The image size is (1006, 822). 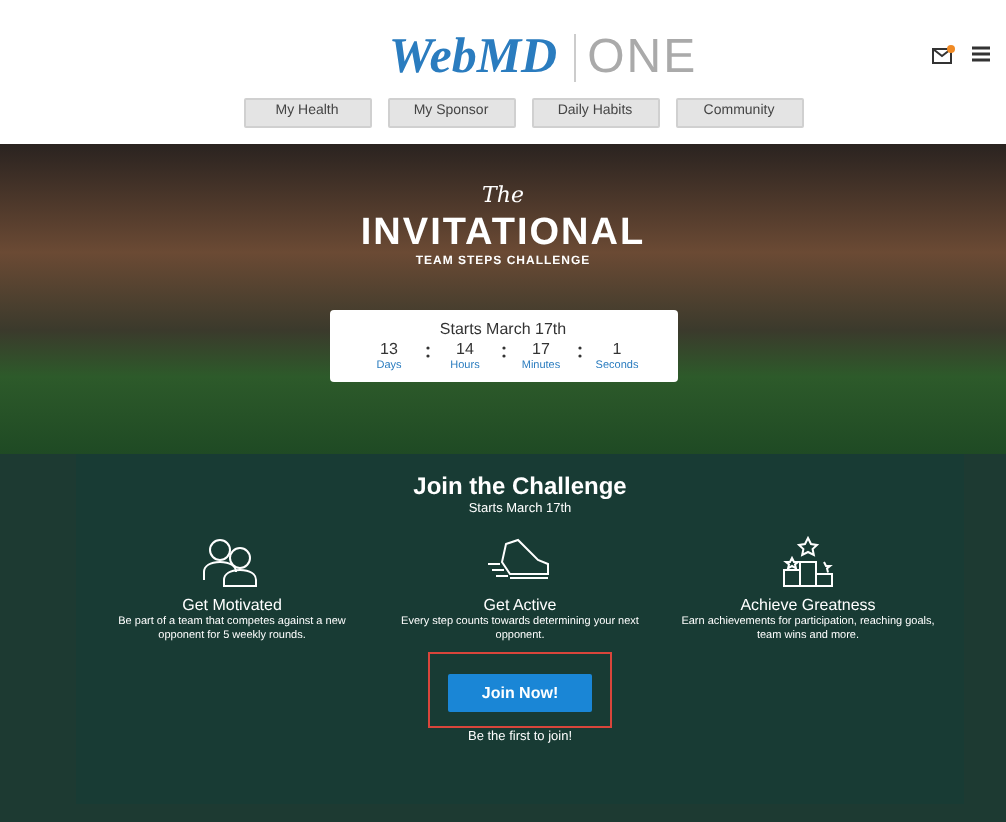 I want to click on banner-title: INVITATIONAL, so click(x=503, y=234).